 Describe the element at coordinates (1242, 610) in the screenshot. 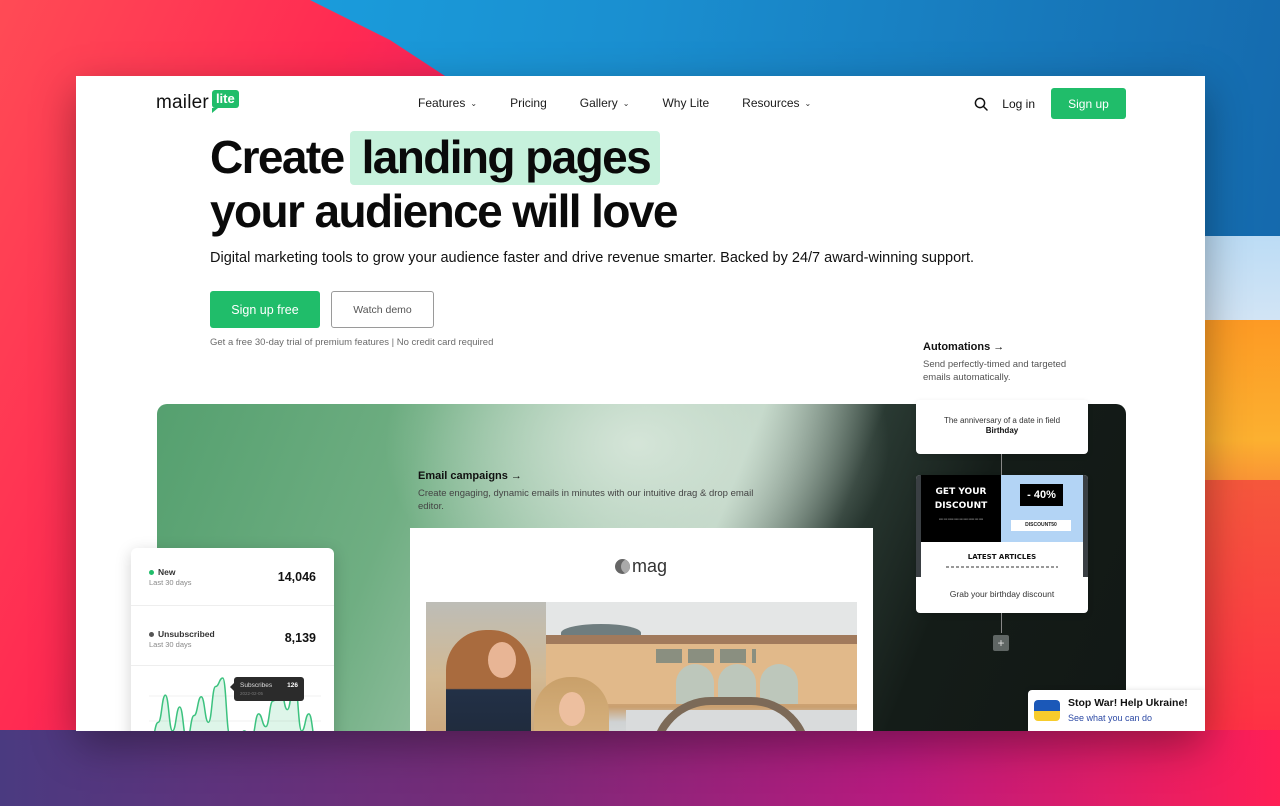

I see `desktop-wallpaper-red` at that location.